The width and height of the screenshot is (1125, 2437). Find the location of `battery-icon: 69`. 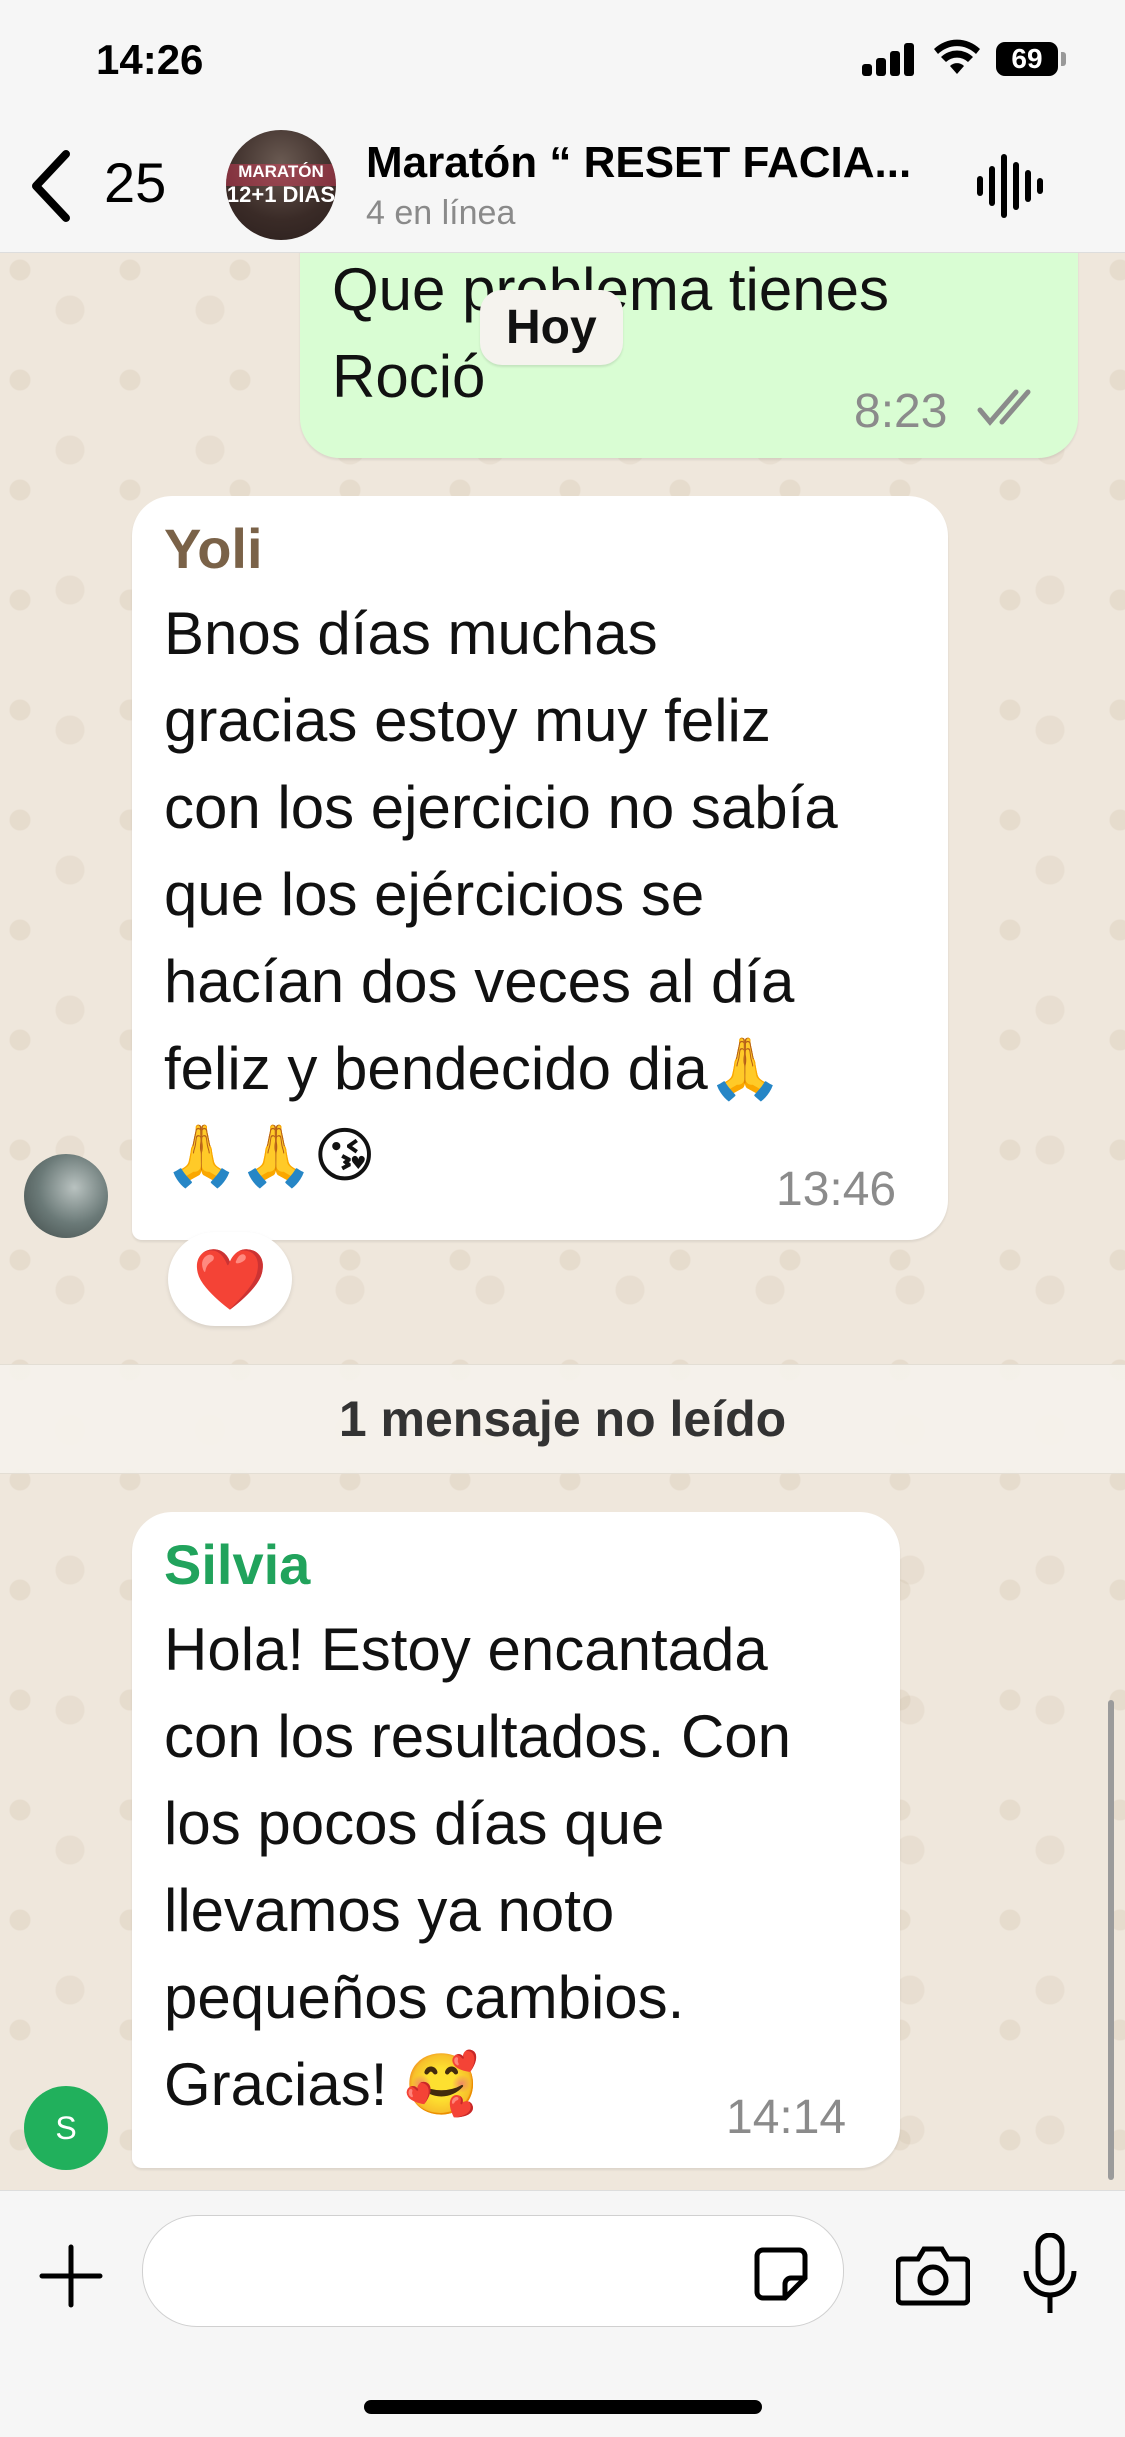

battery-icon: 69 is located at coordinates (1027, 59).